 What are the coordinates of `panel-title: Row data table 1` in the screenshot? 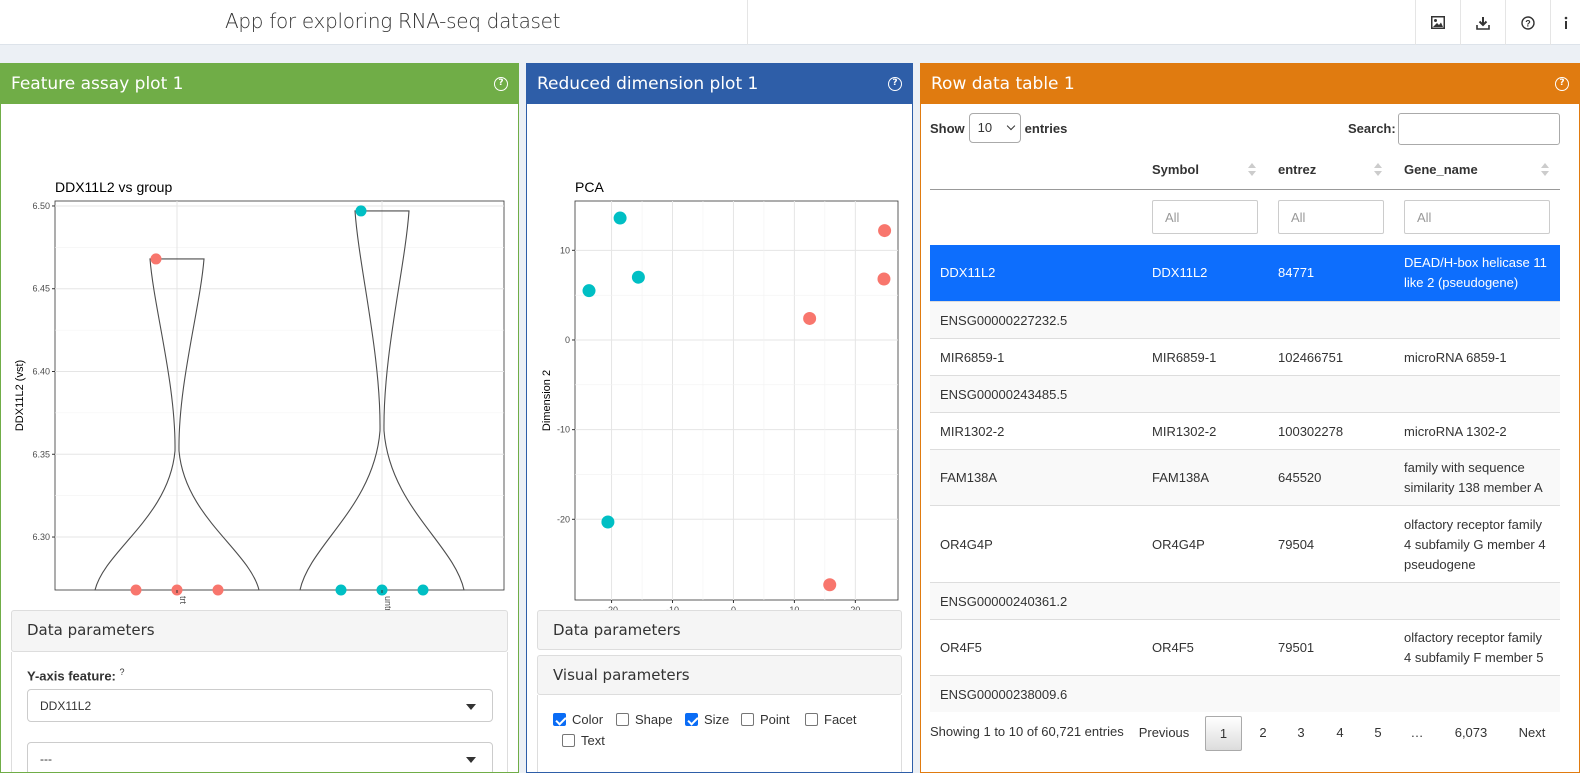 It's located at (1003, 84).